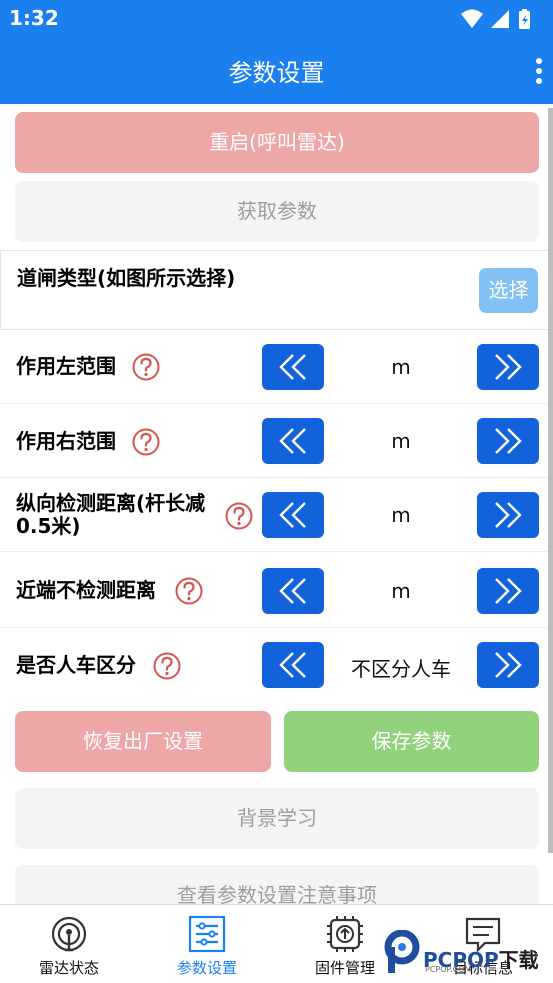 The image size is (553, 983). Describe the element at coordinates (277, 211) in the screenshot. I see `get-params-button: 获取参数` at that location.